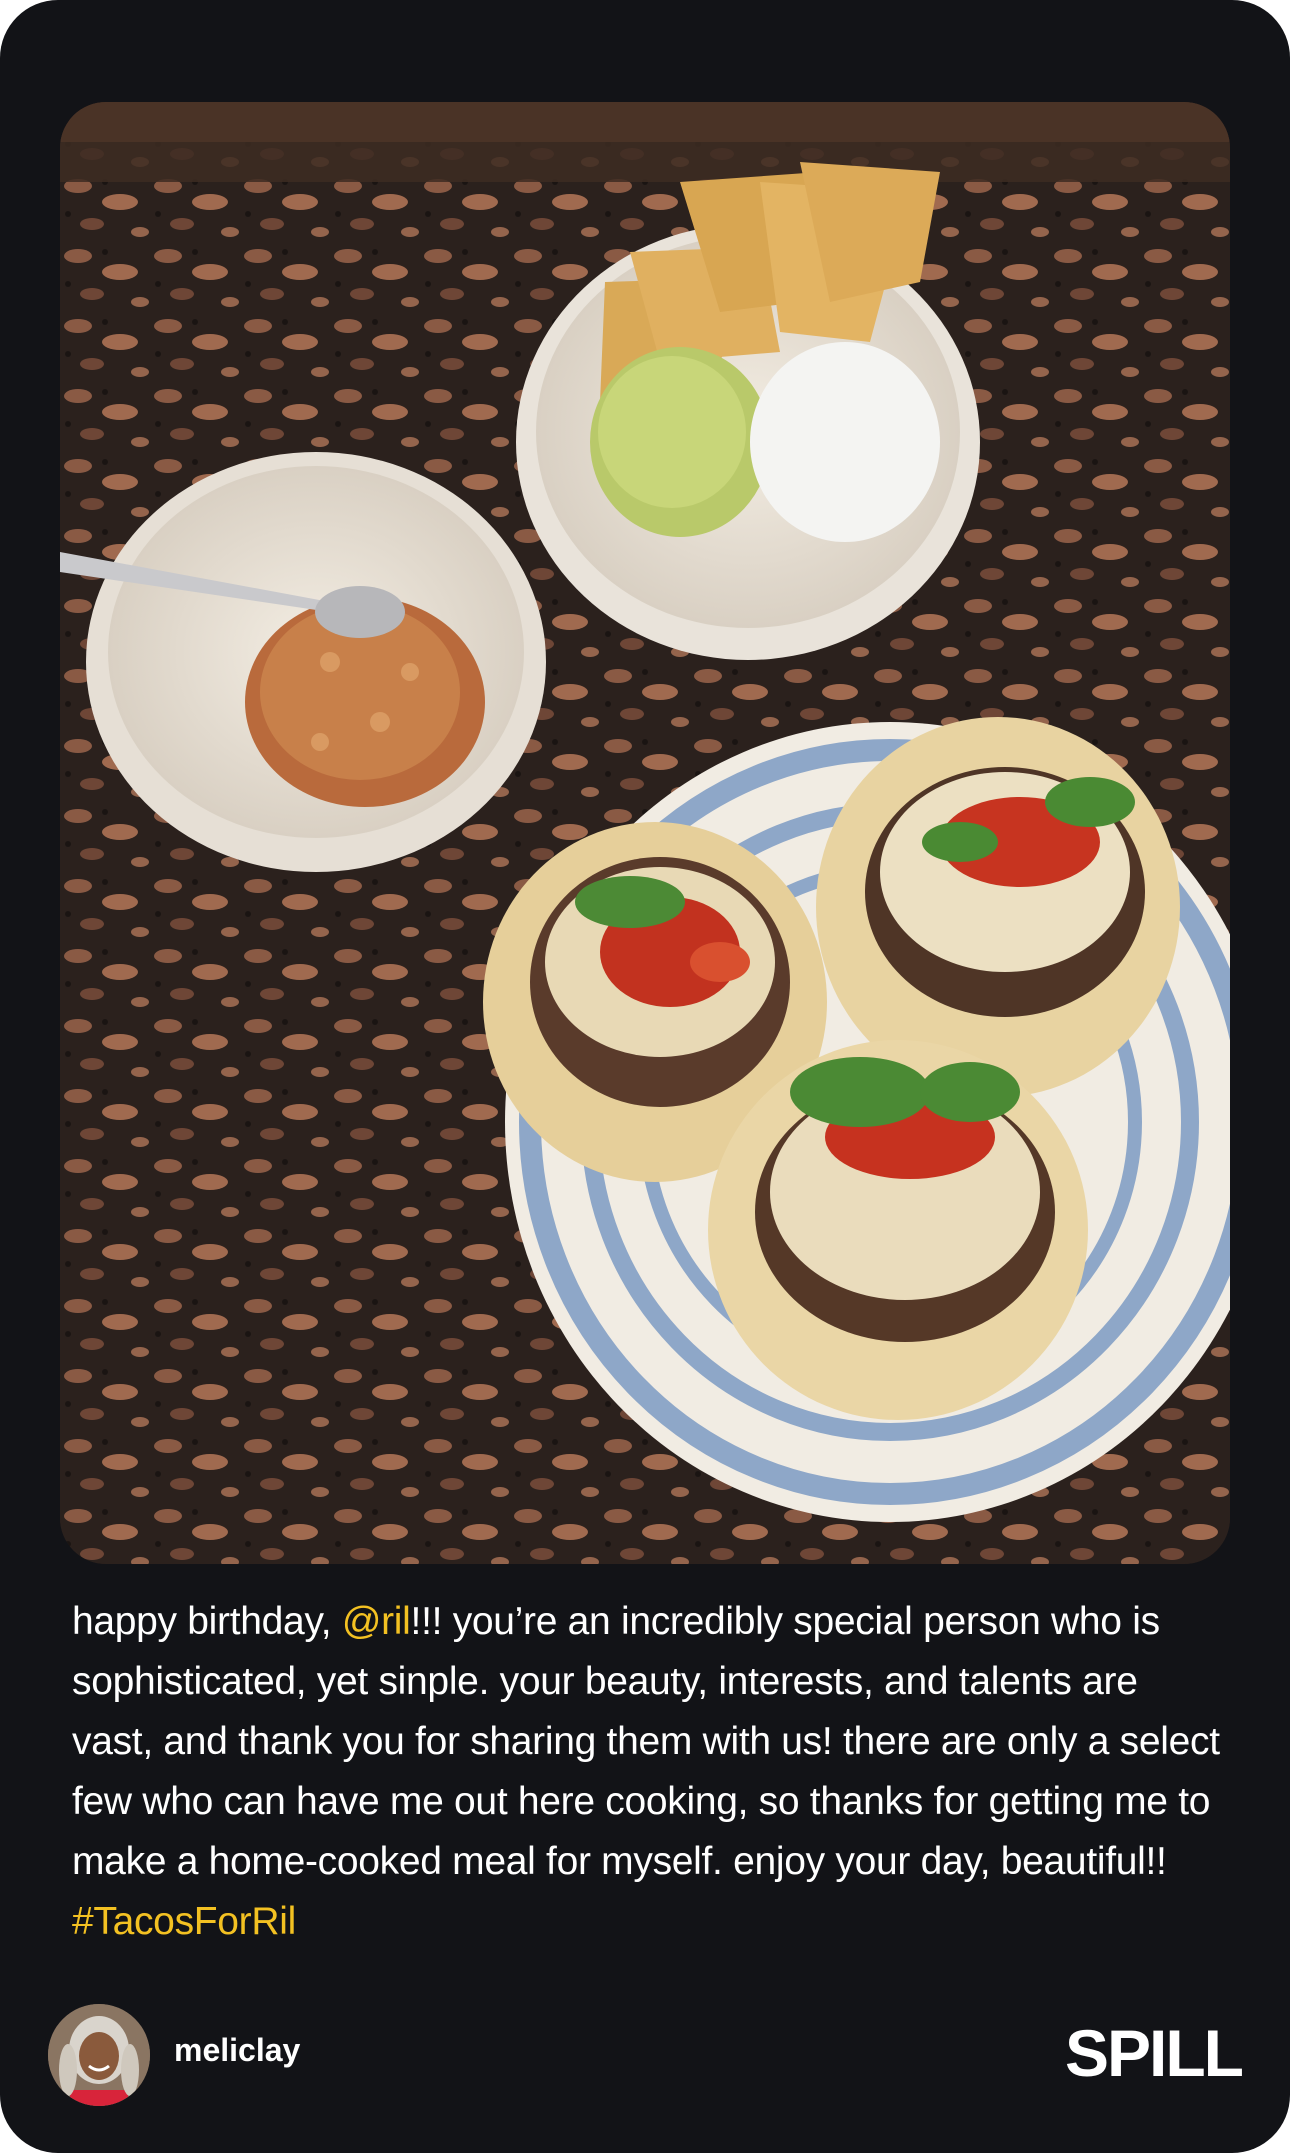  What do you see at coordinates (207, 1621) in the screenshot?
I see `caption-text: happy birthday,` at bounding box center [207, 1621].